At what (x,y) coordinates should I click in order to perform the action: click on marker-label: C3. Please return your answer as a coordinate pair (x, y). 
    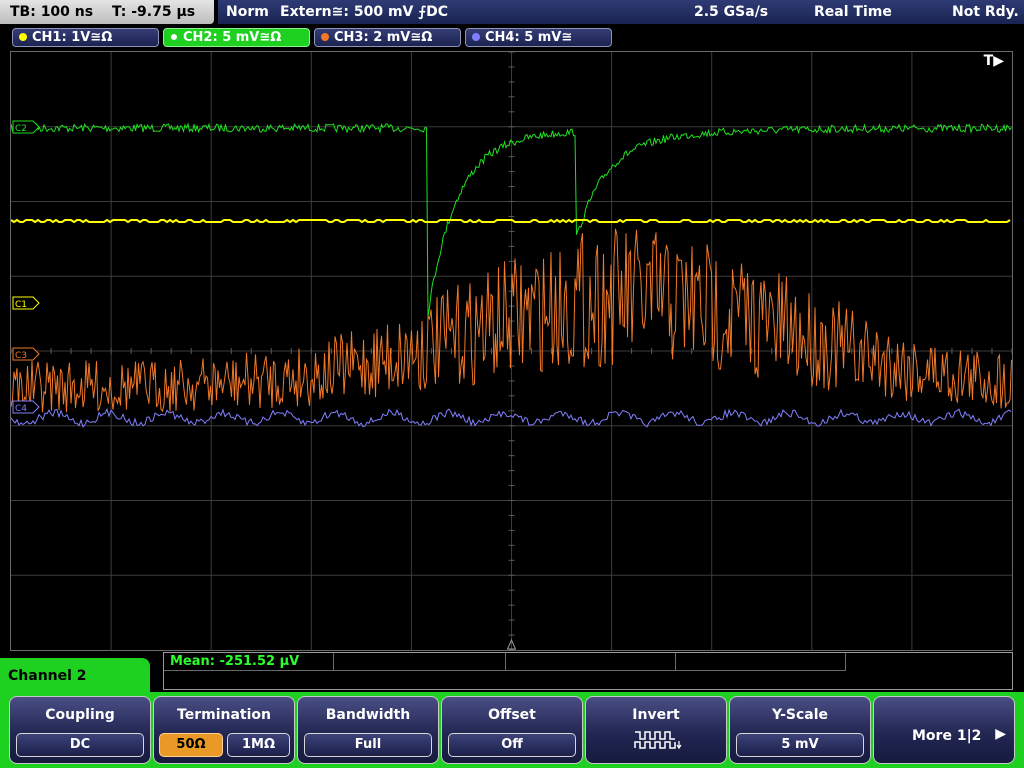
    Looking at the image, I should click on (21, 356).